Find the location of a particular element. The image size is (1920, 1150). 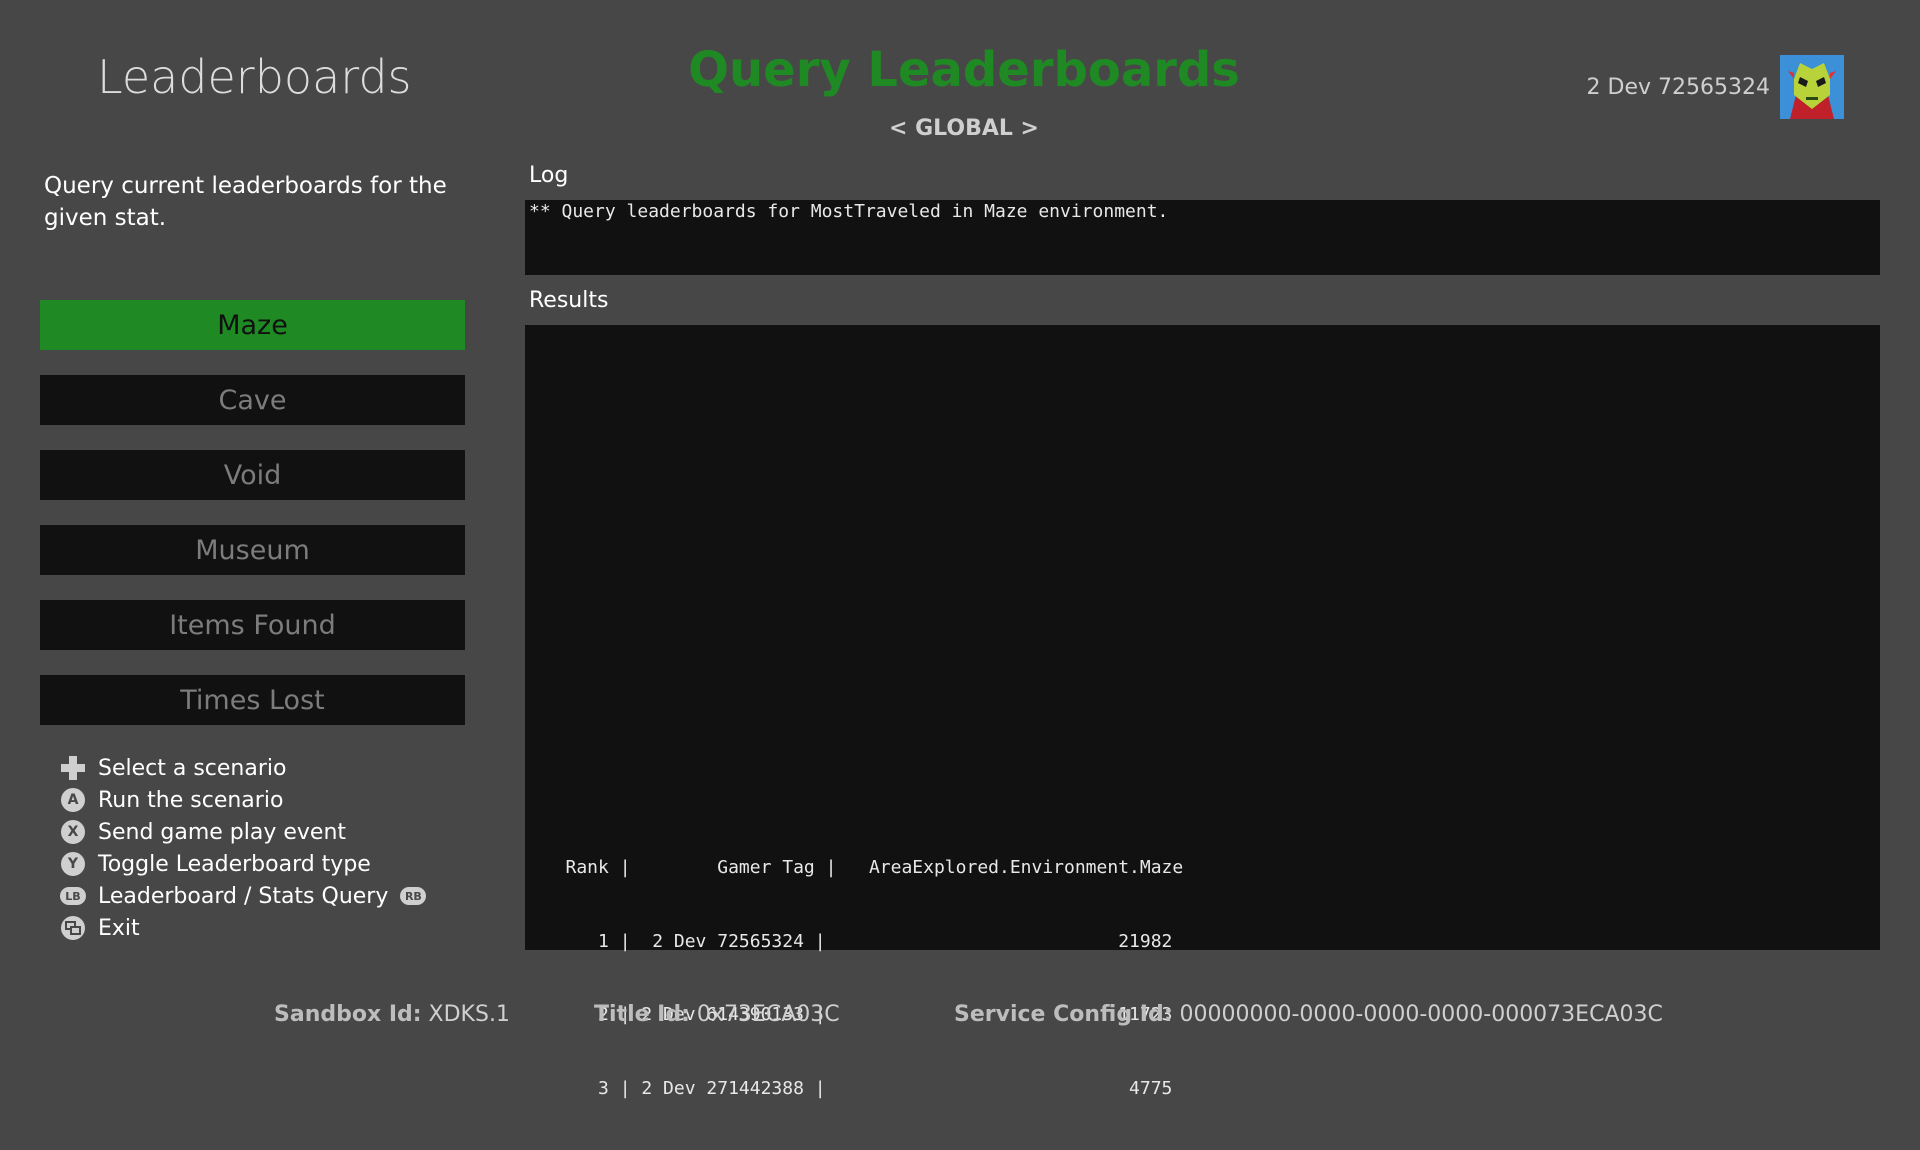

help-row-select: Select a scenario is located at coordinates (249, 768).